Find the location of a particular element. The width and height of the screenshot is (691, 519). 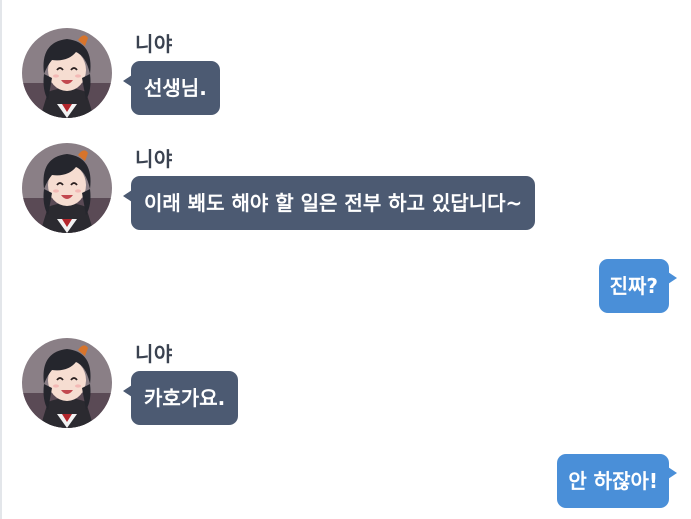

outgoing-message-bubble: 안 하잖아! is located at coordinates (617, 481).